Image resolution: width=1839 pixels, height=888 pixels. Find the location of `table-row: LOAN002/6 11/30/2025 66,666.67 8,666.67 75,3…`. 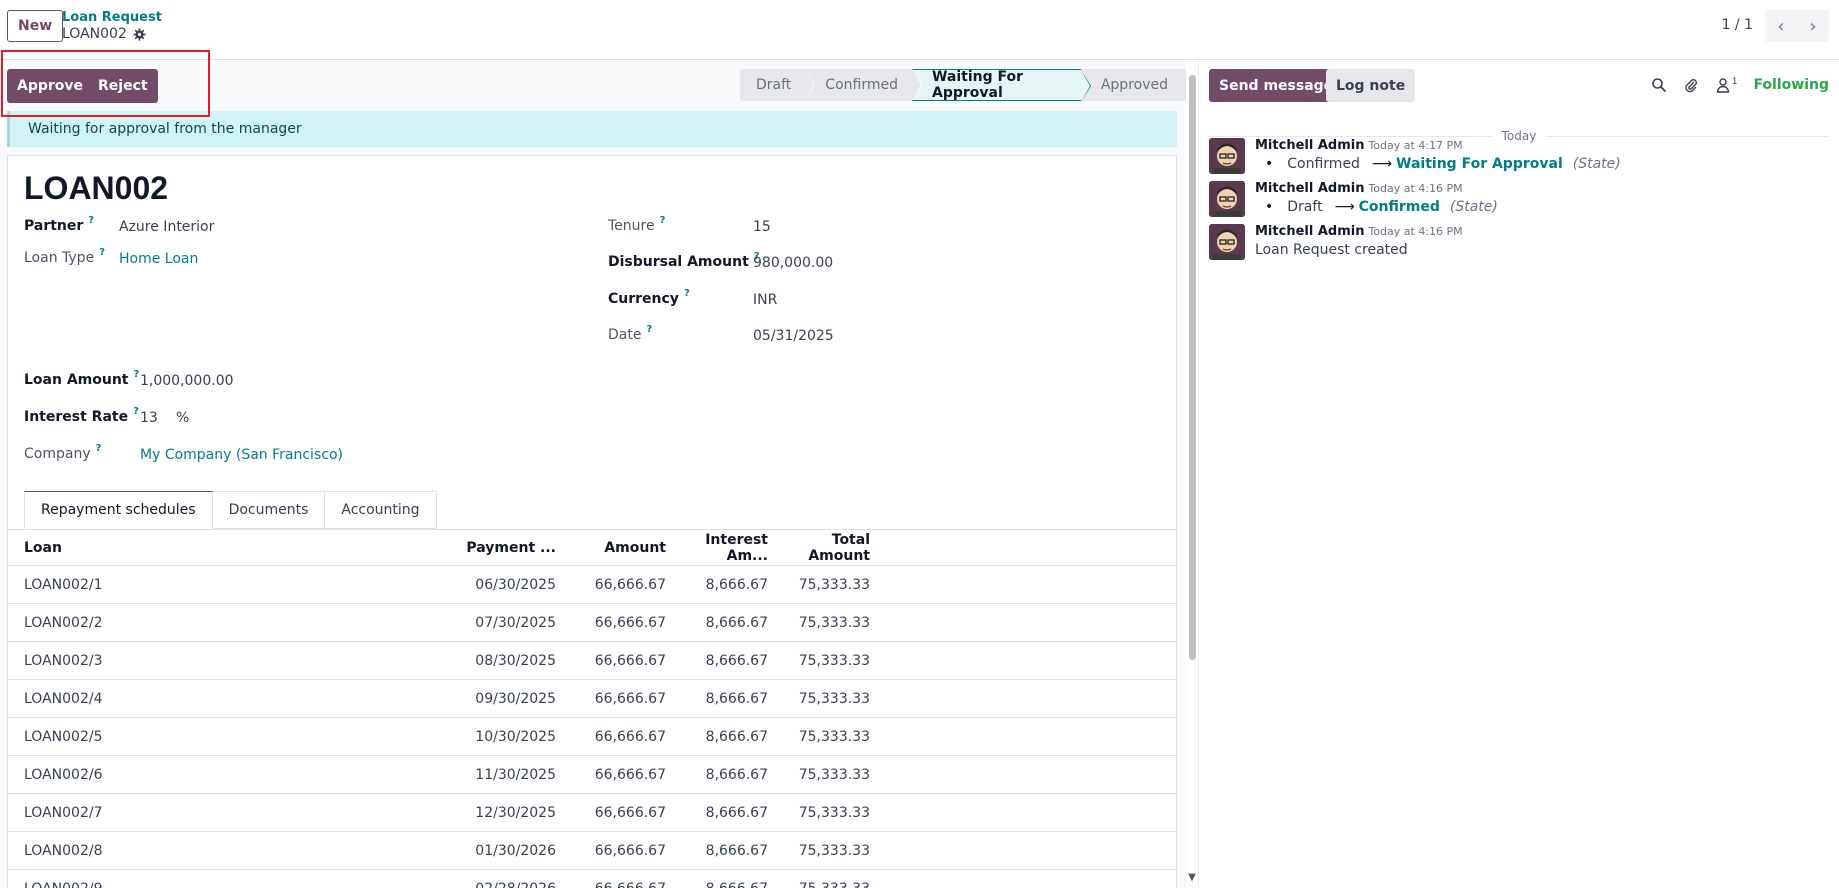

table-row: LOAN002/6 11/30/2025 66,666.67 8,666.67 75,3… is located at coordinates (593, 775).